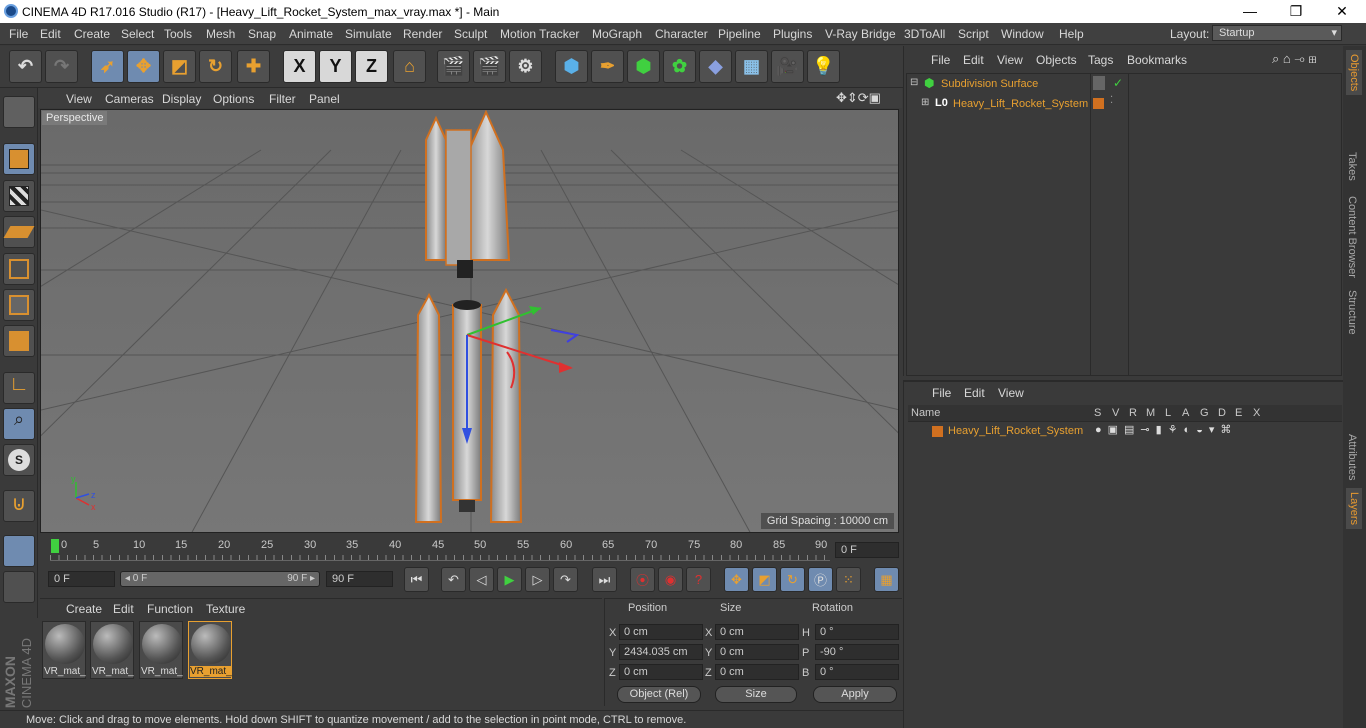 Image resolution: width=1366 pixels, height=728 pixels. Describe the element at coordinates (642, 579) in the screenshot. I see `record-keys-button: ⦿` at that location.